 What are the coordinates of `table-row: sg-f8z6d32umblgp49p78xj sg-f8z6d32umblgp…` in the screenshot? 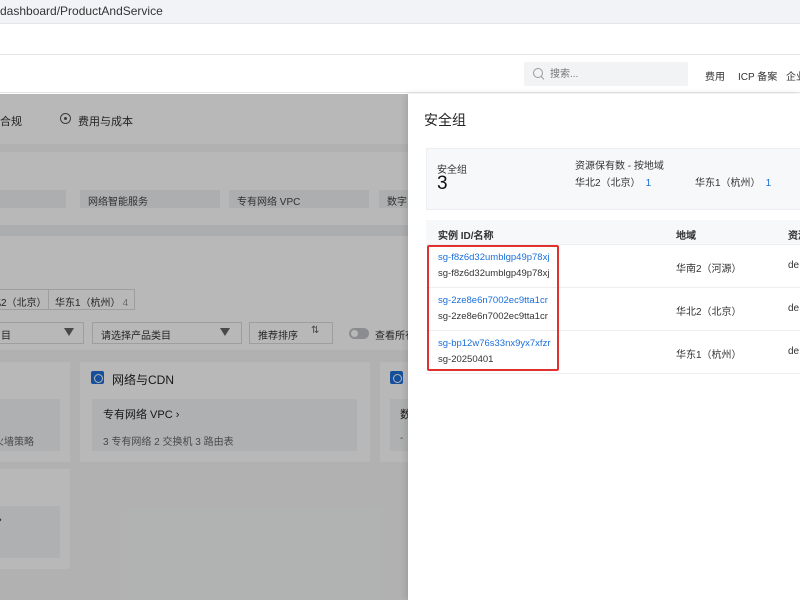 It's located at (613, 266).